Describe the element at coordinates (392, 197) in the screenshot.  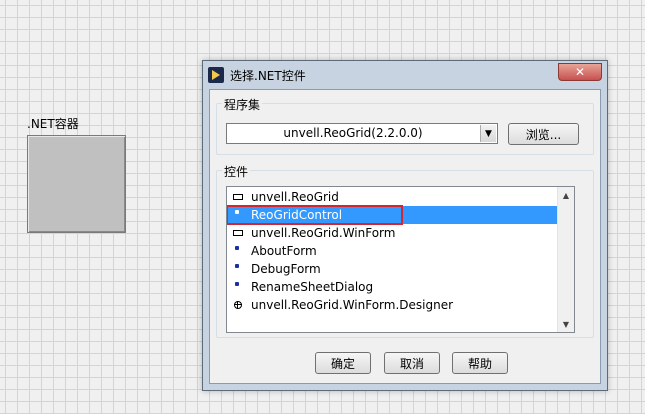
I see `list-item: unvell.ReoGrid` at that location.